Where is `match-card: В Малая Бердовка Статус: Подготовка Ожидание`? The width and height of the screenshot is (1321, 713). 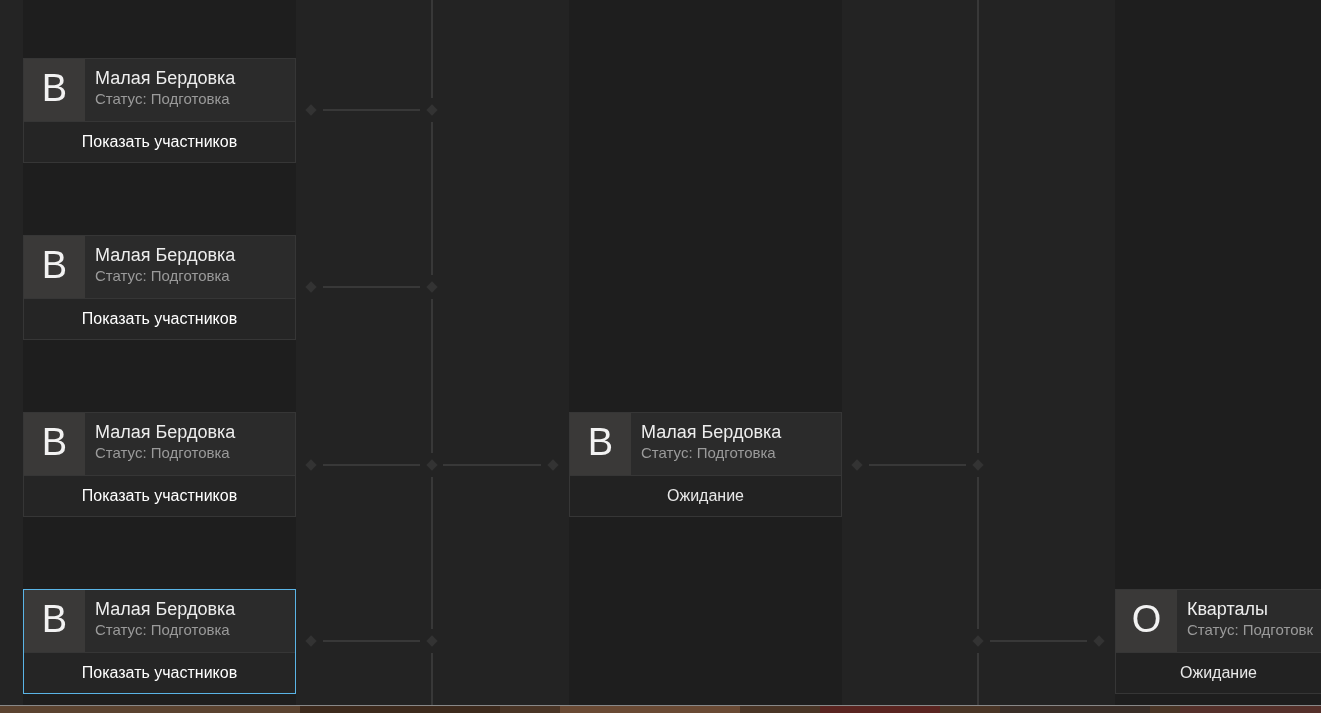 match-card: В Малая Бердовка Статус: Подготовка Ожидание is located at coordinates (705, 464).